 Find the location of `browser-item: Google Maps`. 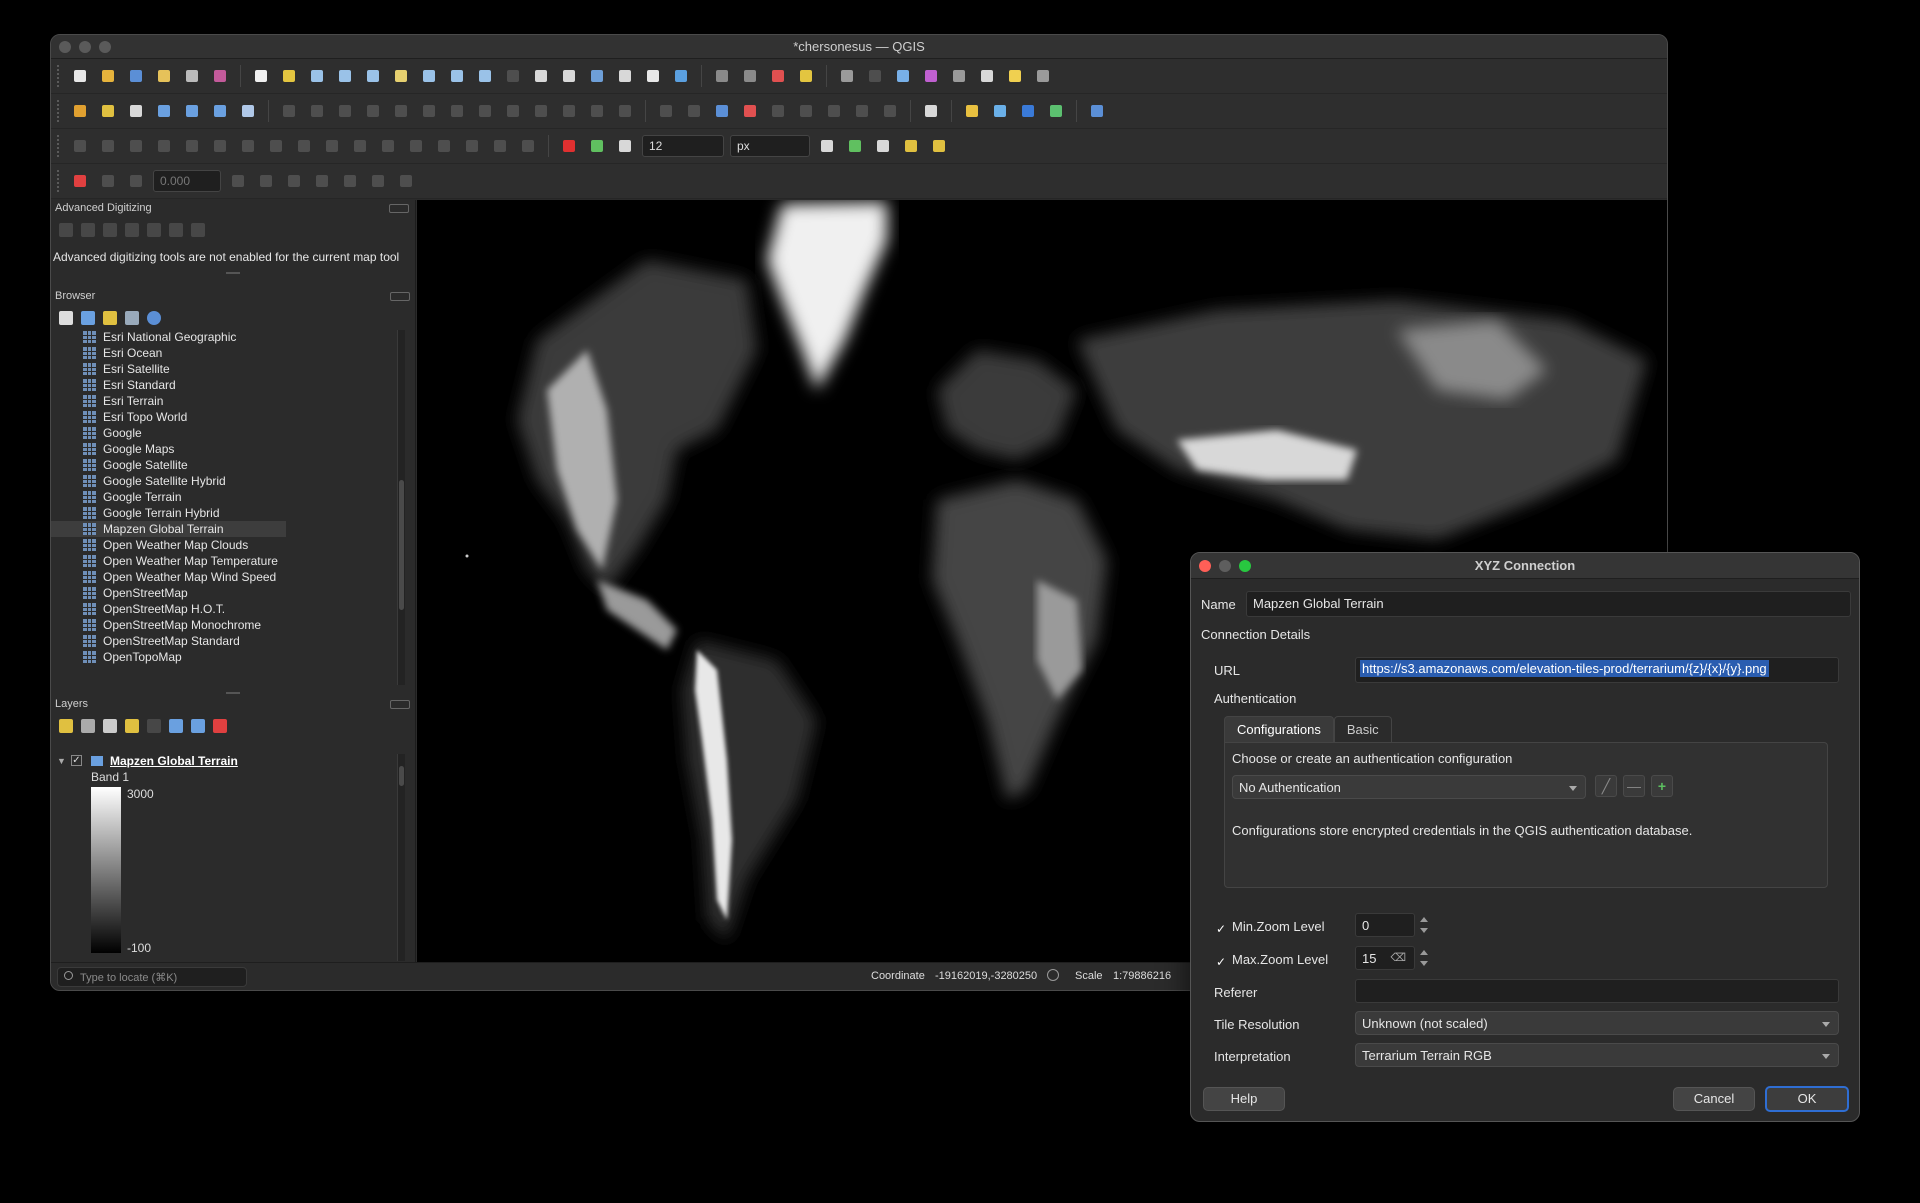

browser-item: Google Maps is located at coordinates (225, 449).